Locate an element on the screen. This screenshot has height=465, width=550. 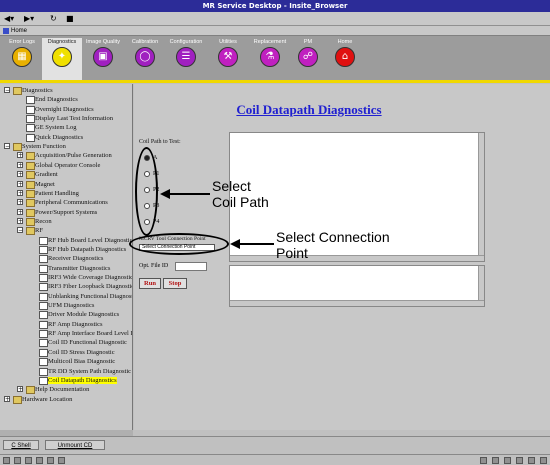
tree-item: TR DD System Path Diagnostic is located at coordinates (85, 371).